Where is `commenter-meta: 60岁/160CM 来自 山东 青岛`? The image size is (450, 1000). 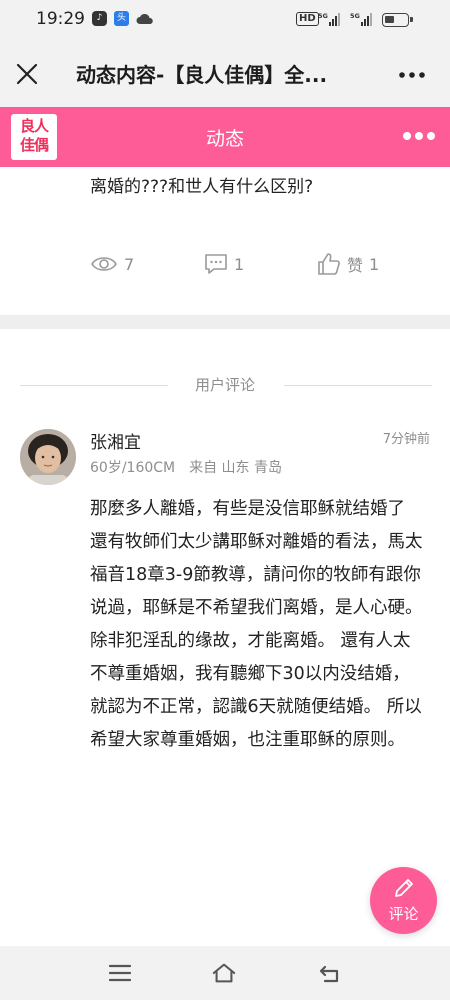
commenter-meta: 60岁/160CM 来自 山东 青岛 is located at coordinates (193, 467).